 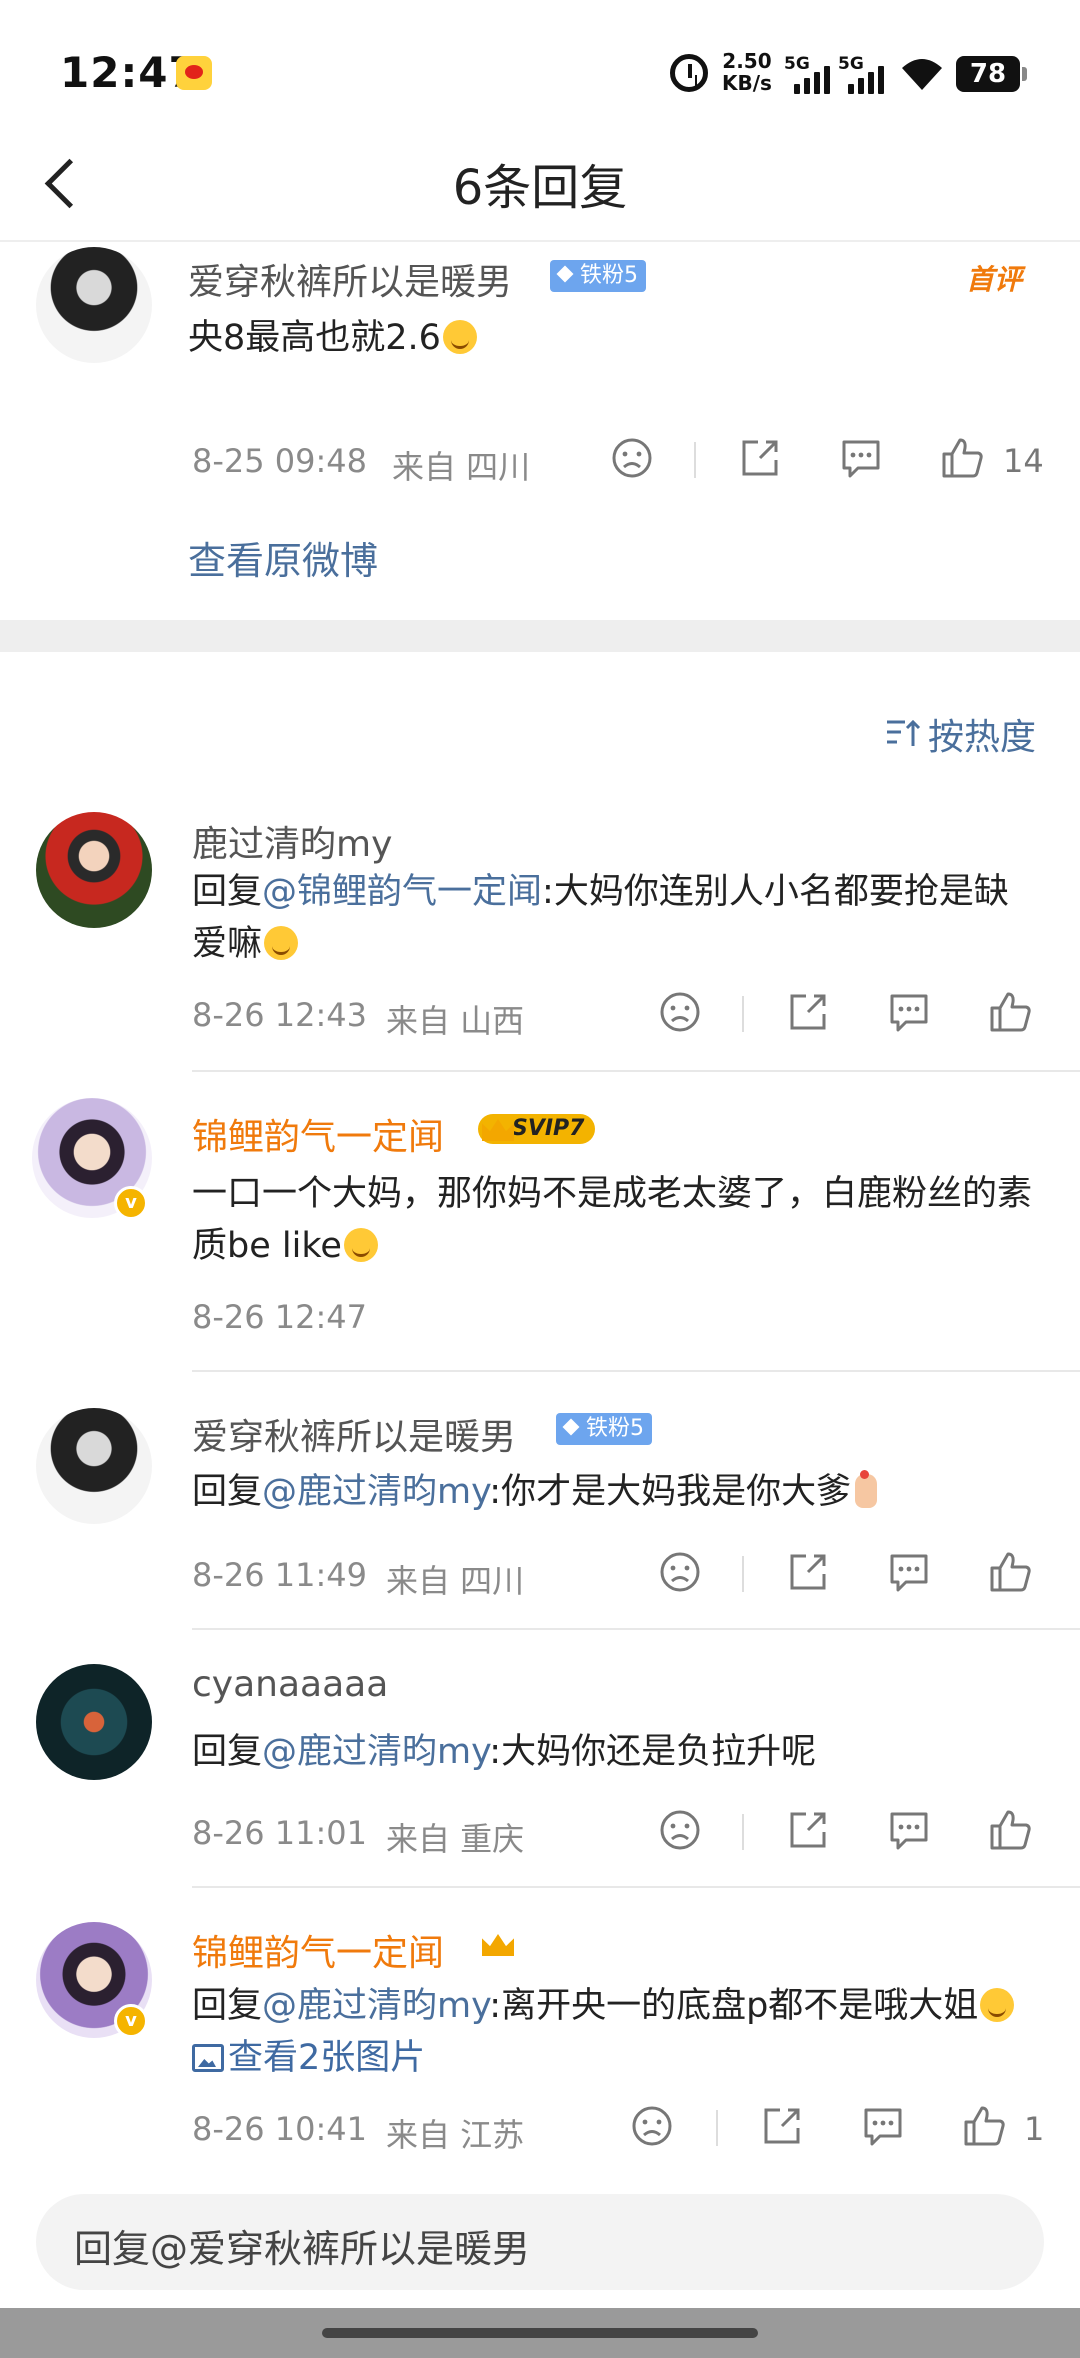 I want to click on comment-location: 来自 重庆, so click(x=455, y=1839).